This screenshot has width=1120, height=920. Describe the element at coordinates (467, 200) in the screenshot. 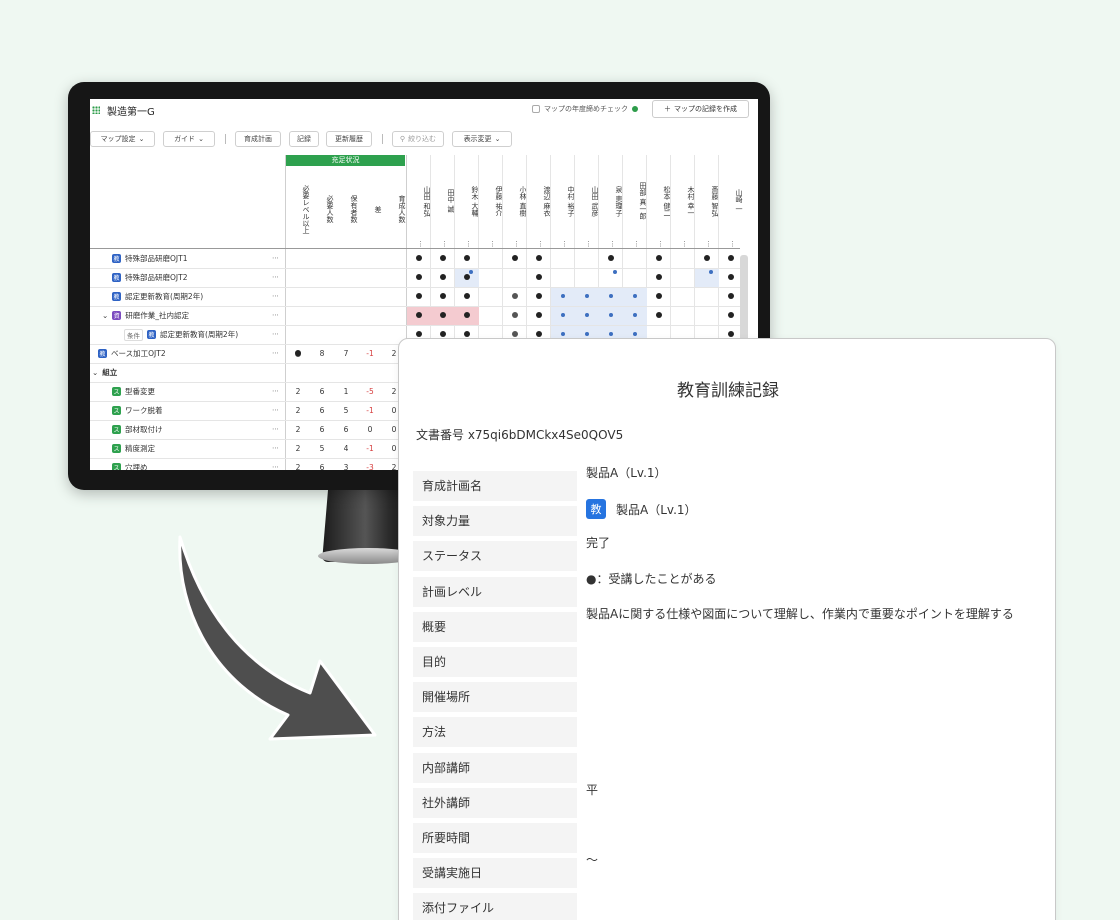

I see `person-column-header: 鈴木 大輔` at that location.